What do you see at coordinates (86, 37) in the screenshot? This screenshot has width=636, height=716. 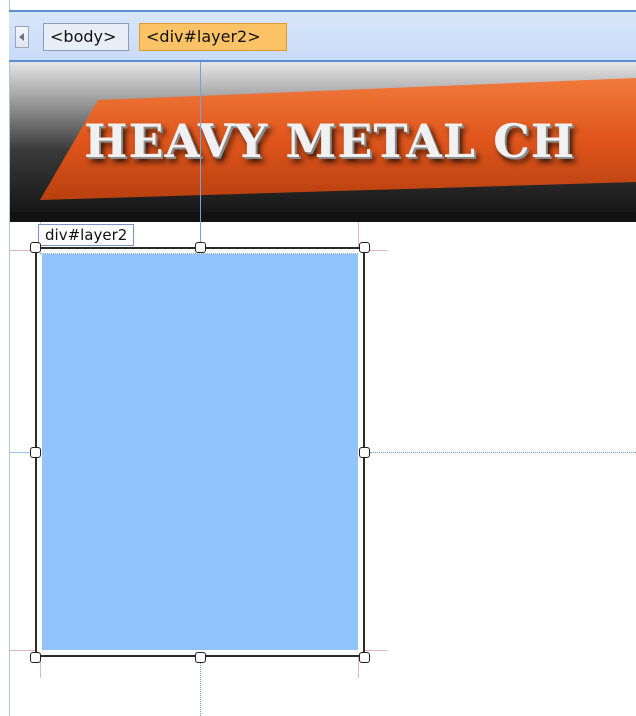 I see `tag-body: <body>` at bounding box center [86, 37].